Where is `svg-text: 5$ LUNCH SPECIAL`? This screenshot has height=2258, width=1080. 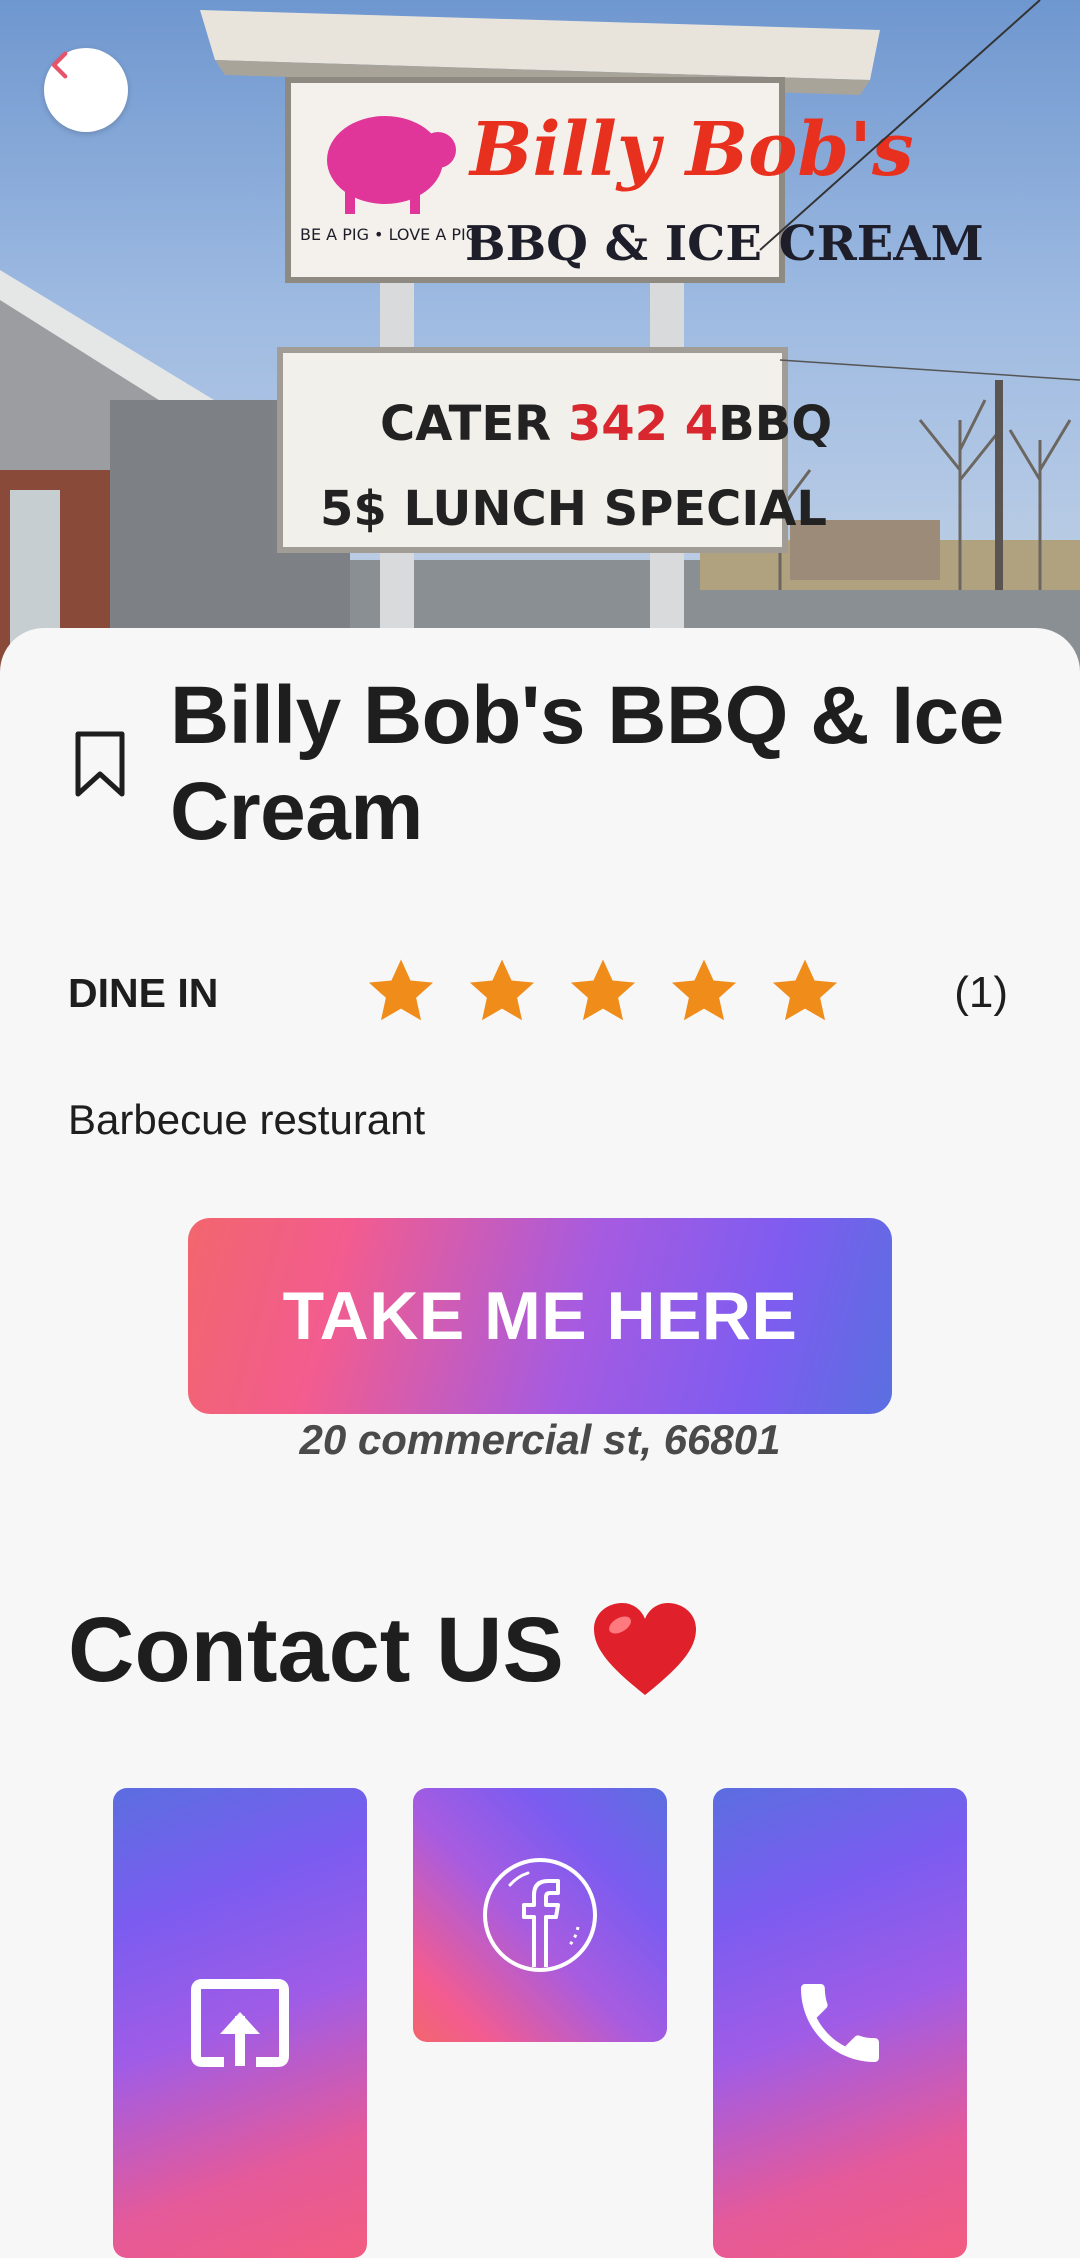 svg-text: 5$ LUNCH SPECIAL is located at coordinates (573, 509).